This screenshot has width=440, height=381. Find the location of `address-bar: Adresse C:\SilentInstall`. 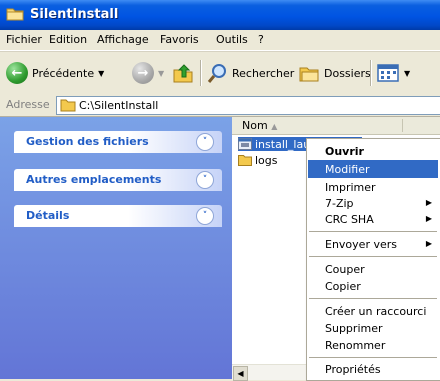

address-bar: Adresse C:\SilentInstall is located at coordinates (220, 105).